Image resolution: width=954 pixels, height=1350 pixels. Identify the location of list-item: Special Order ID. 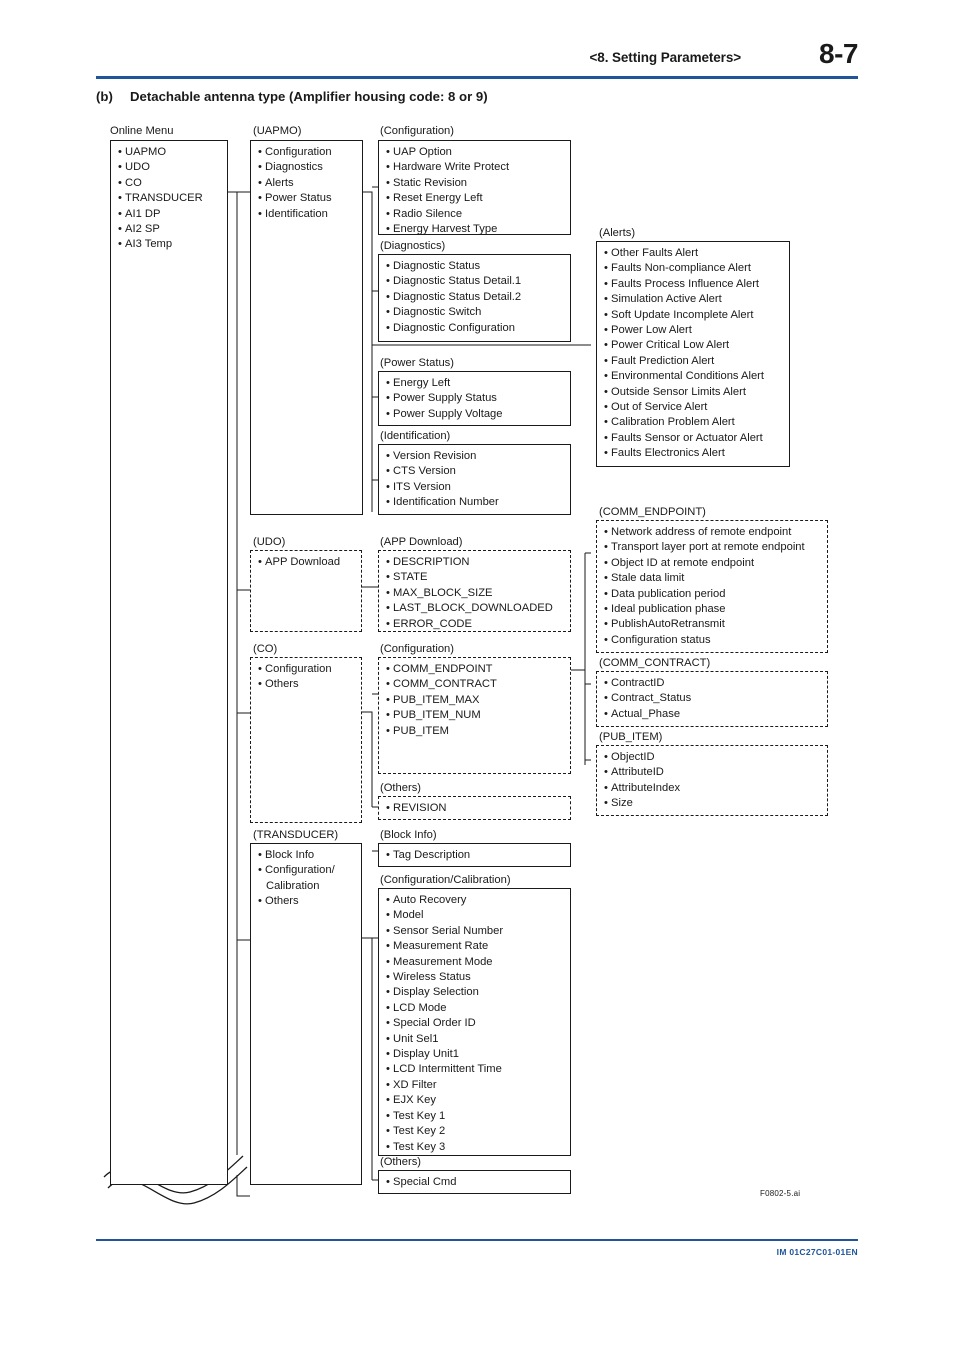
(476, 1023).